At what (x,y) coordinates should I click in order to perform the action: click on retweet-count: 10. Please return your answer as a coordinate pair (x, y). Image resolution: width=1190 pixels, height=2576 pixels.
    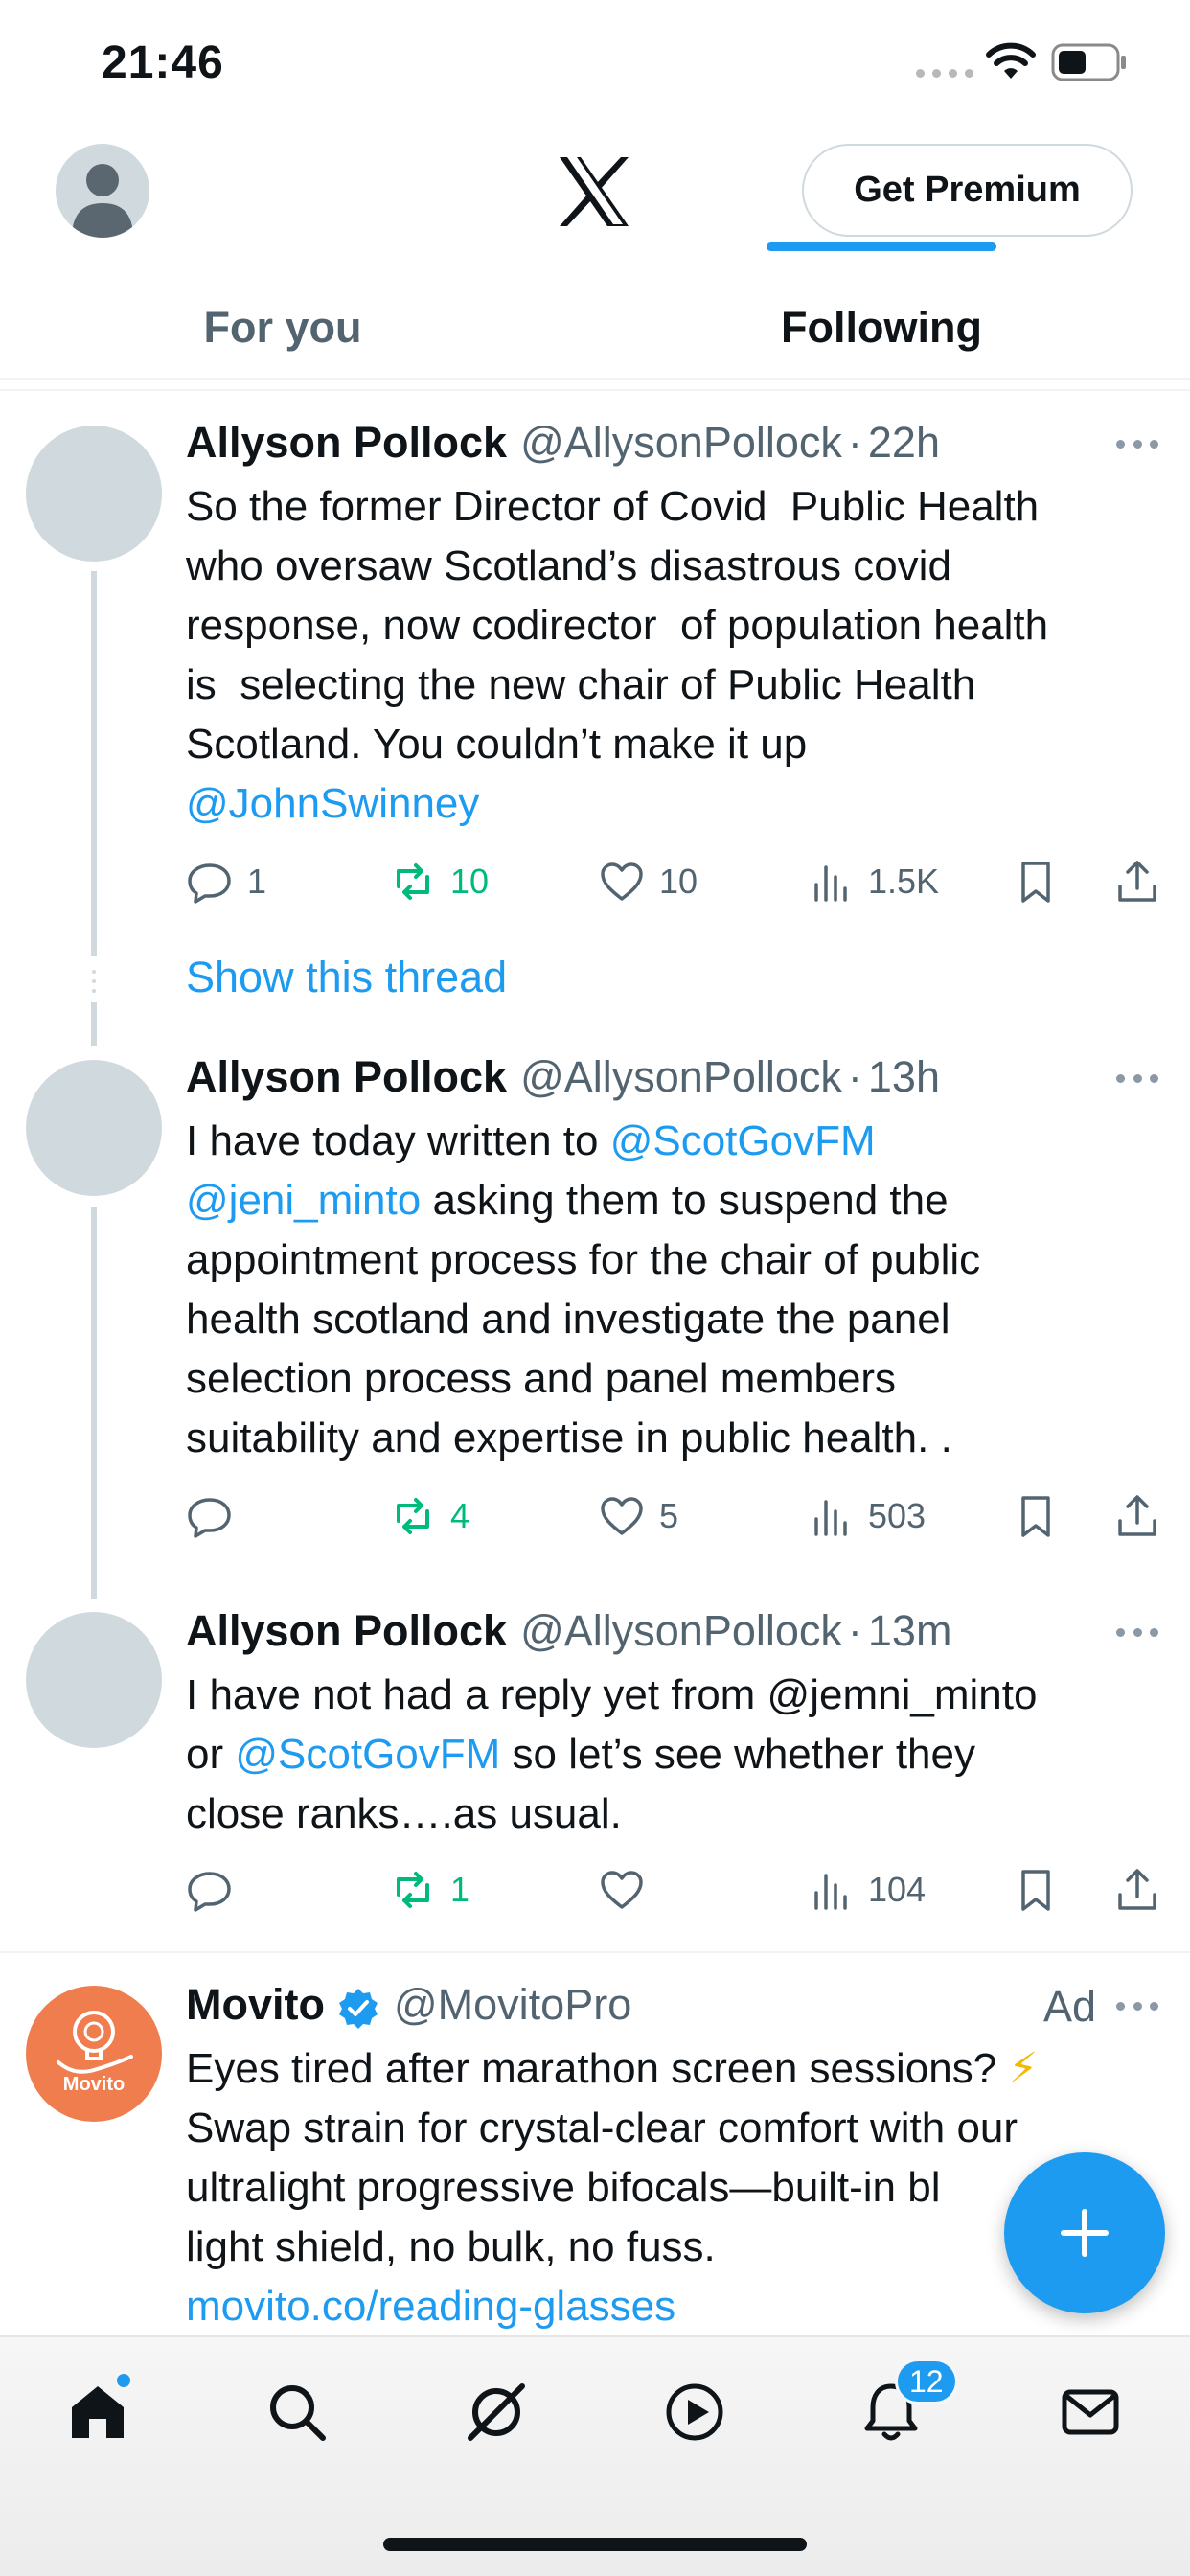
    Looking at the image, I should click on (470, 881).